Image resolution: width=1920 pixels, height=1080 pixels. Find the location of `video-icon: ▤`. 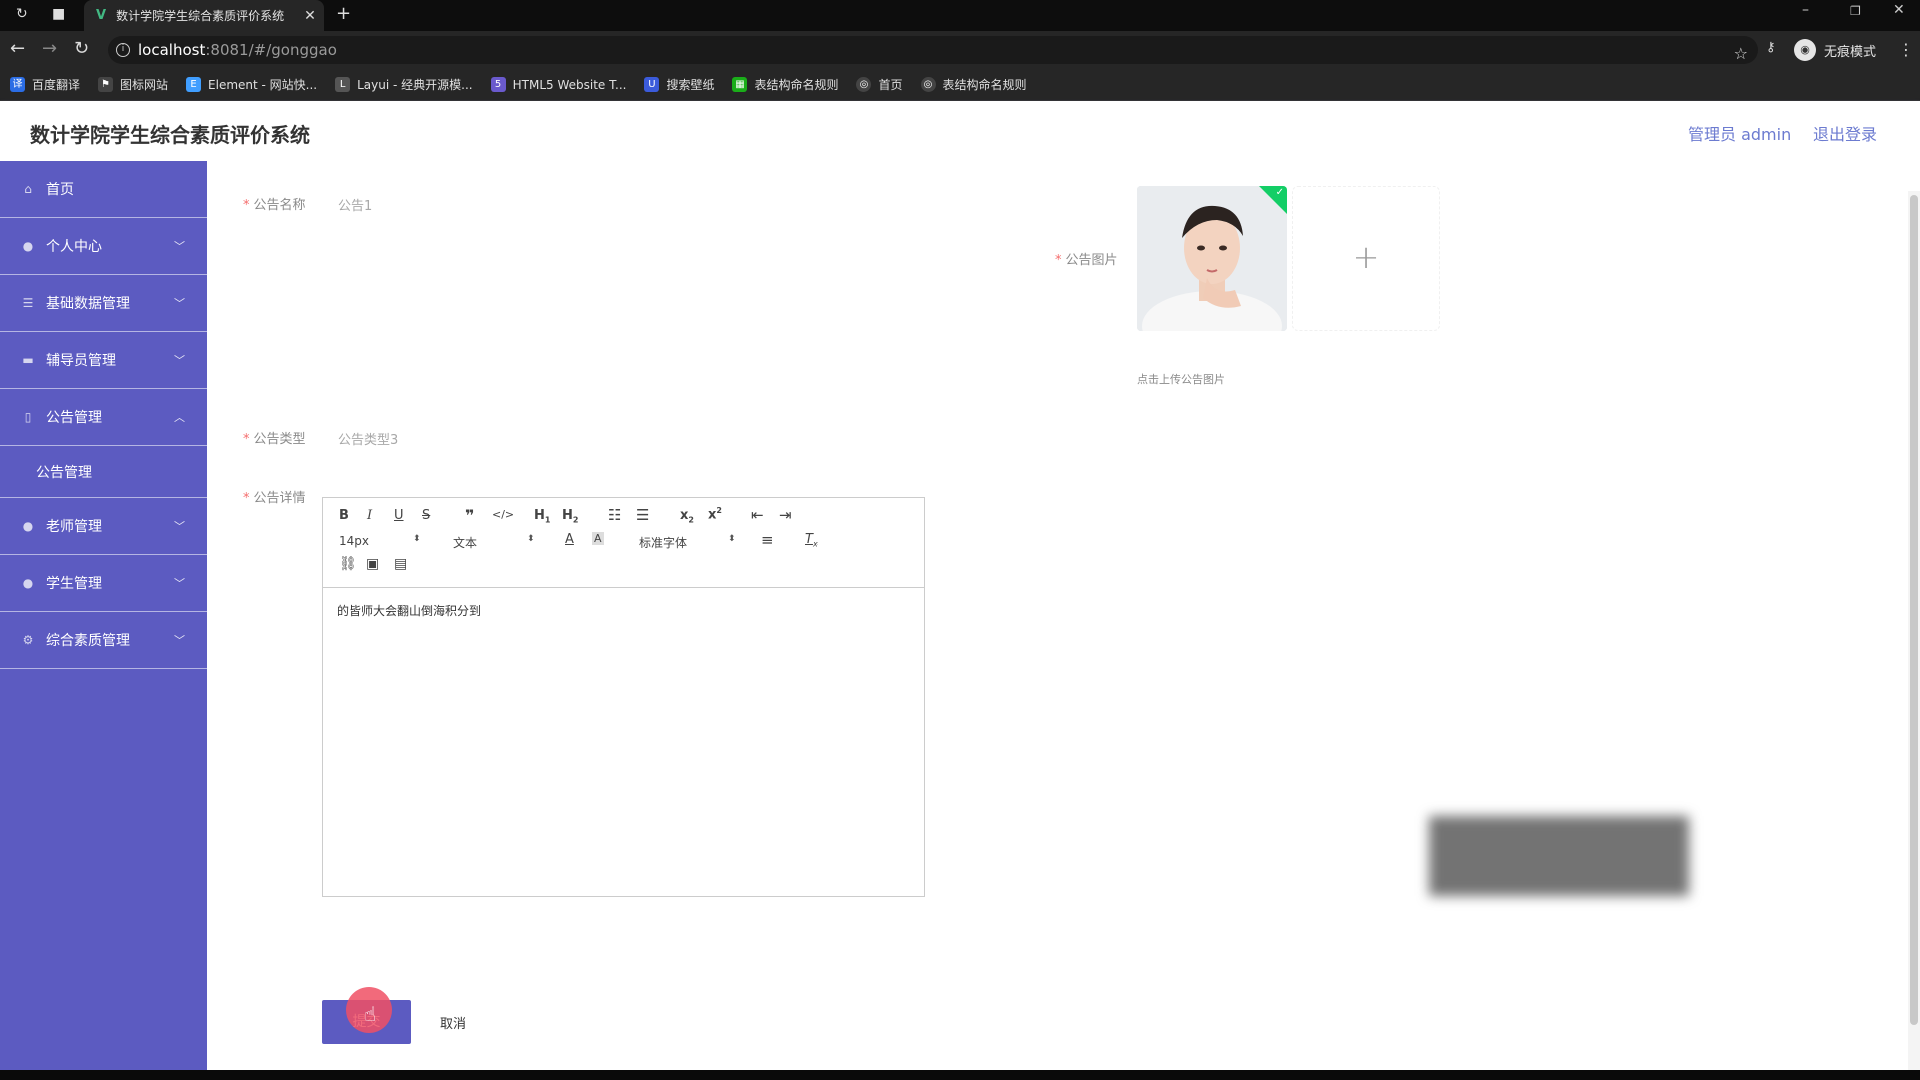

video-icon: ▤ is located at coordinates (400, 564).